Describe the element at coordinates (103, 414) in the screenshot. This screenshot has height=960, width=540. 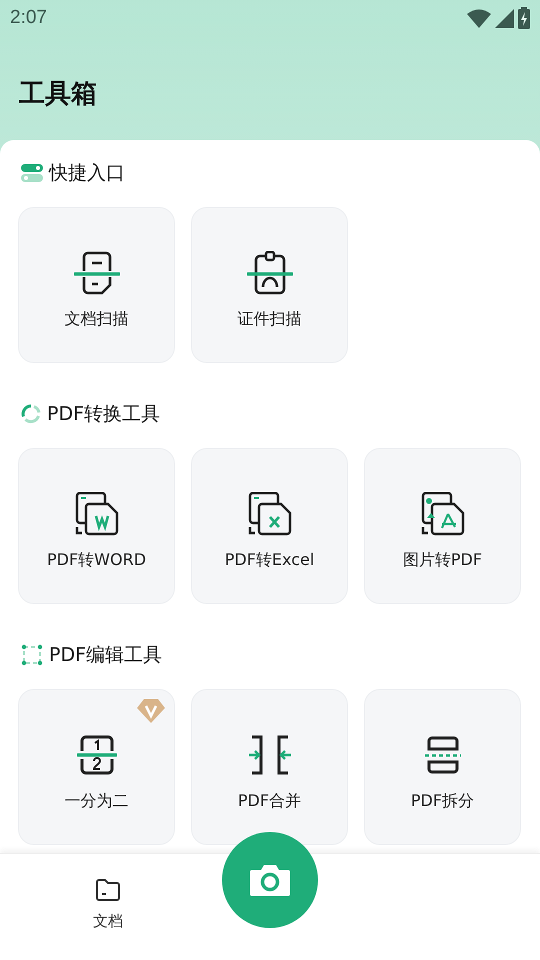
I see `section-title: PDF转换工具` at that location.